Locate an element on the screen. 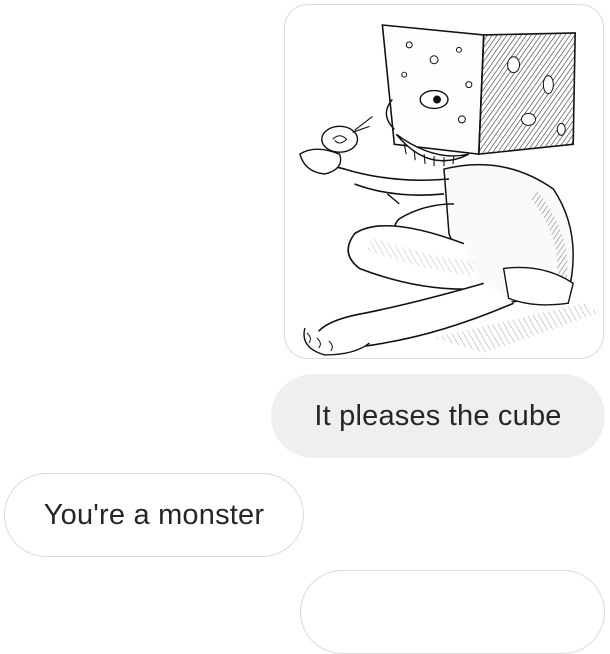  received-message-bubble: You're a monster is located at coordinates (154, 515).